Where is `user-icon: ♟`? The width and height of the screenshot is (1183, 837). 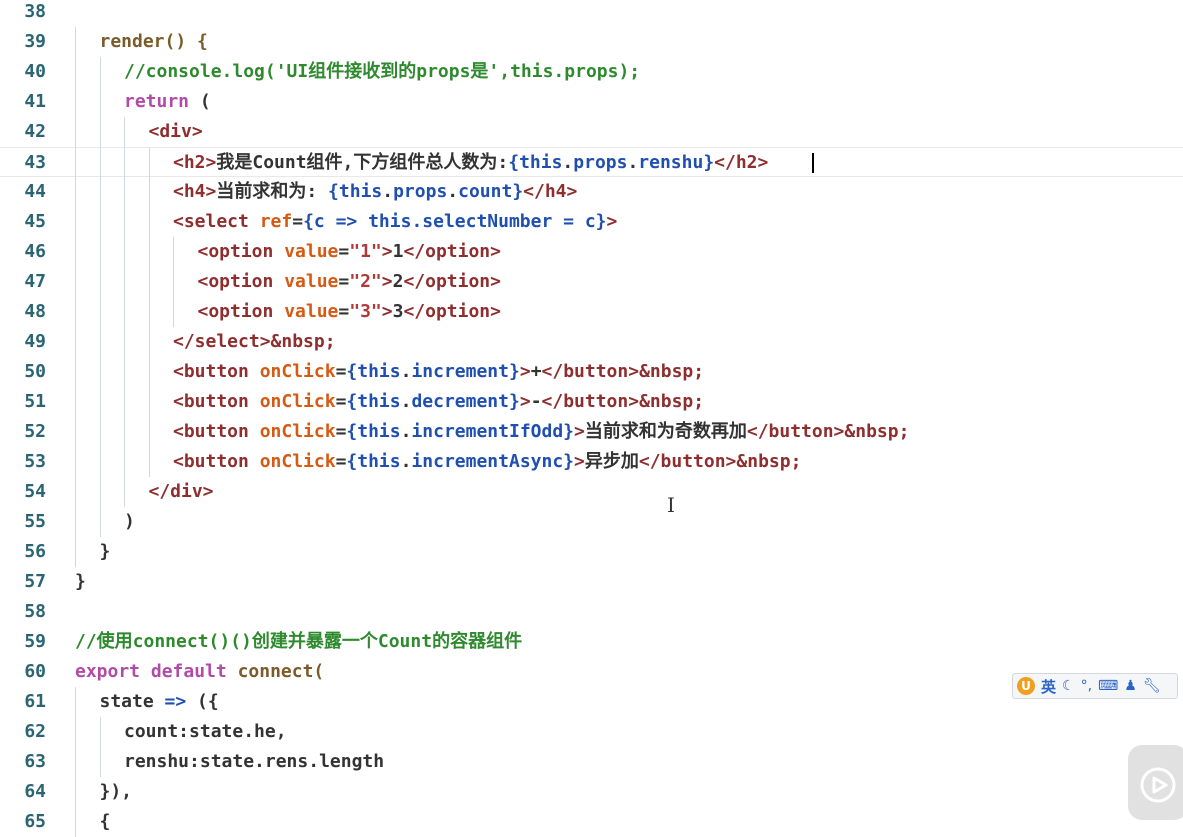 user-icon: ♟ is located at coordinates (1130, 686).